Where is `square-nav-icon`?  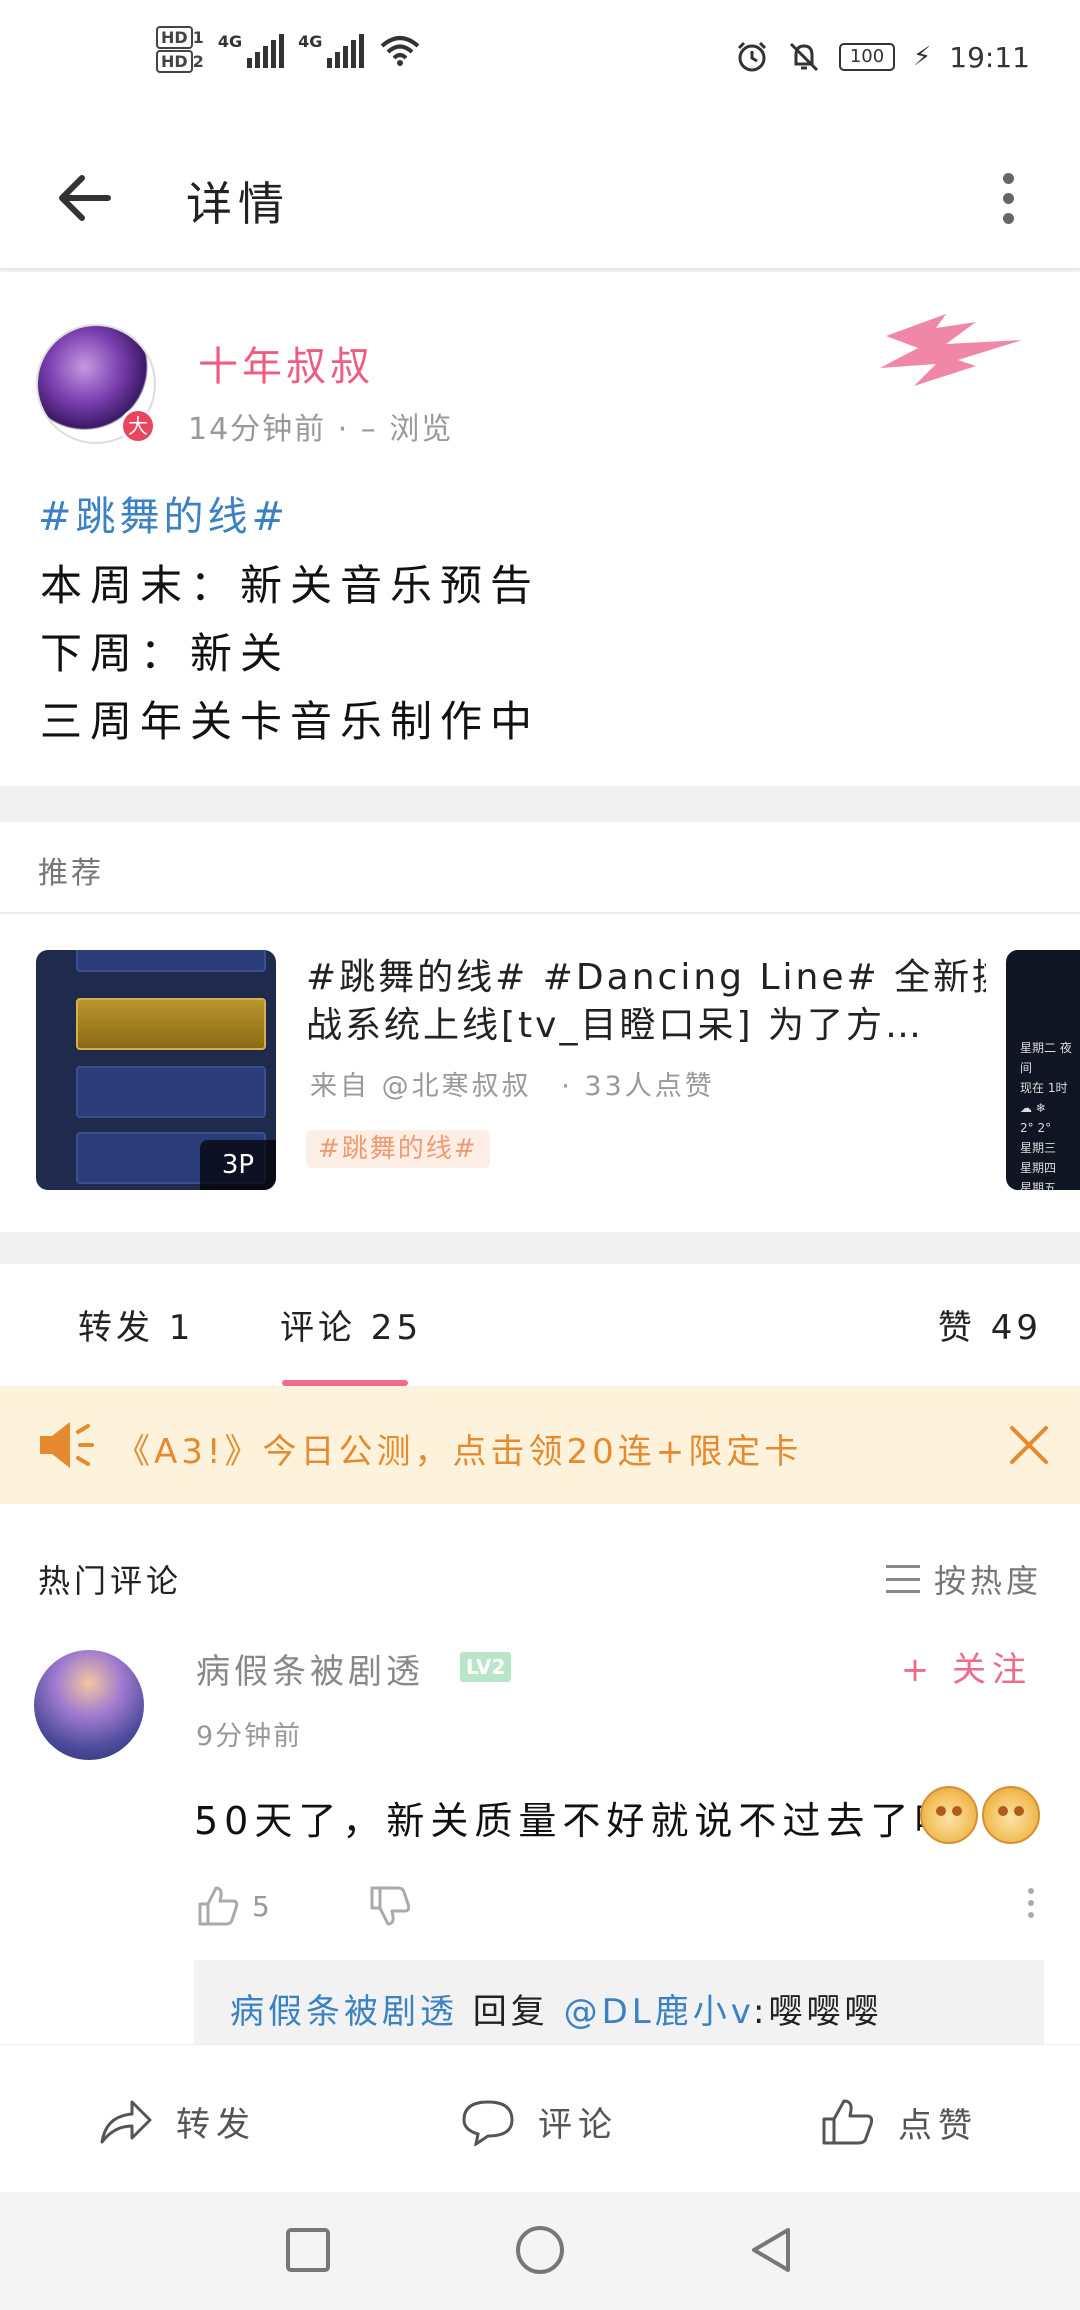
square-nav-icon is located at coordinates (308, 2250).